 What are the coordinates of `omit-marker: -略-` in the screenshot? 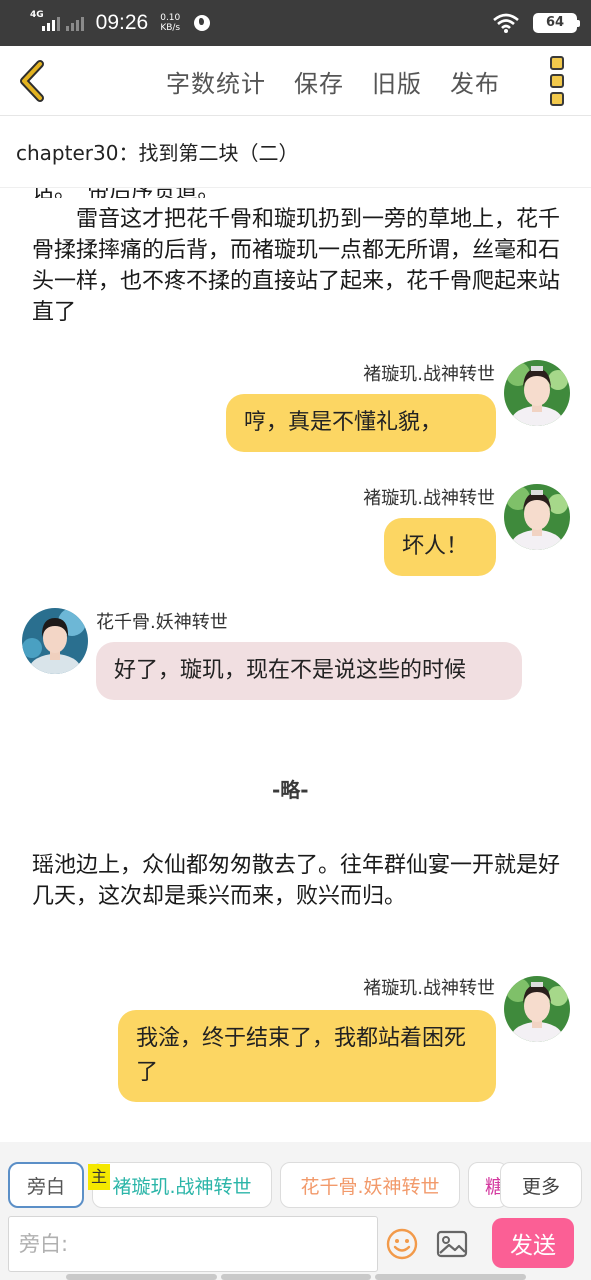 It's located at (290, 790).